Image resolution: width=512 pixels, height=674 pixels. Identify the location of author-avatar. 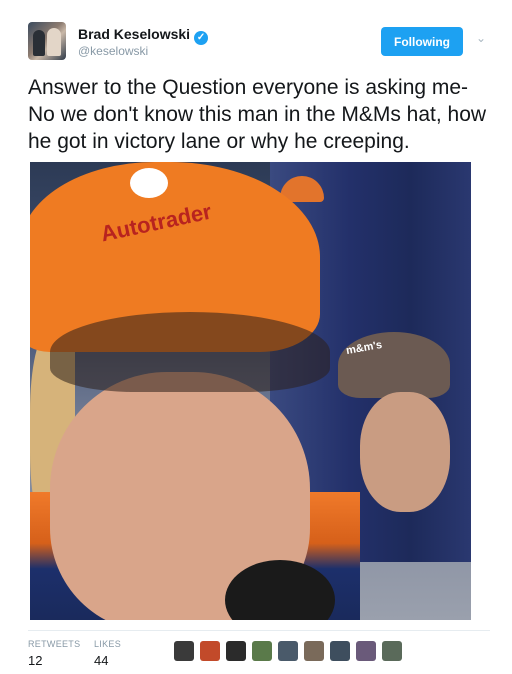
(47, 41).